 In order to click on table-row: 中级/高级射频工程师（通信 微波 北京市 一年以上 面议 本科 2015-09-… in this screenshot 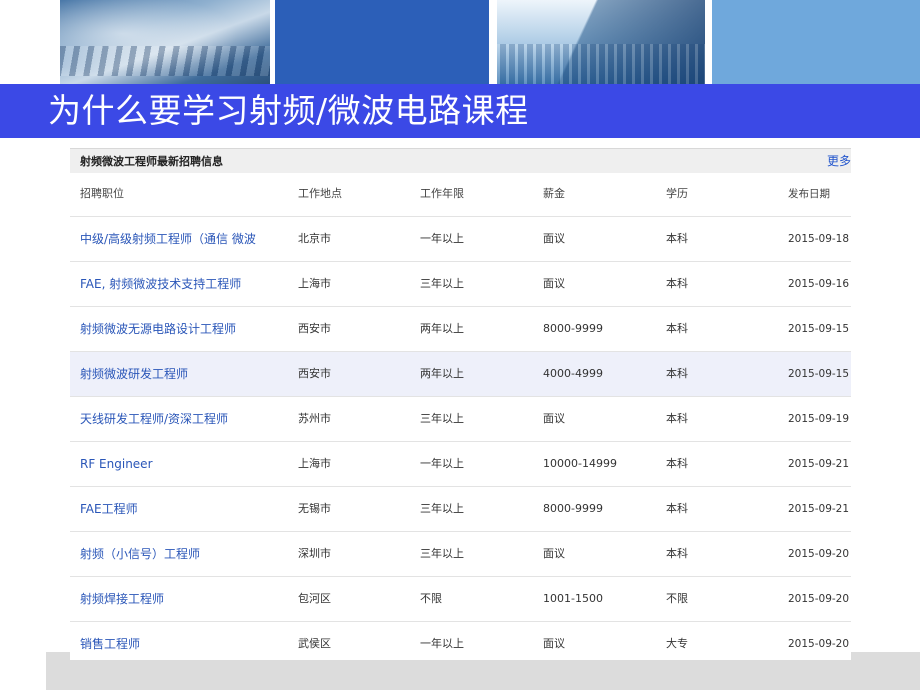, I will do `click(460, 239)`.